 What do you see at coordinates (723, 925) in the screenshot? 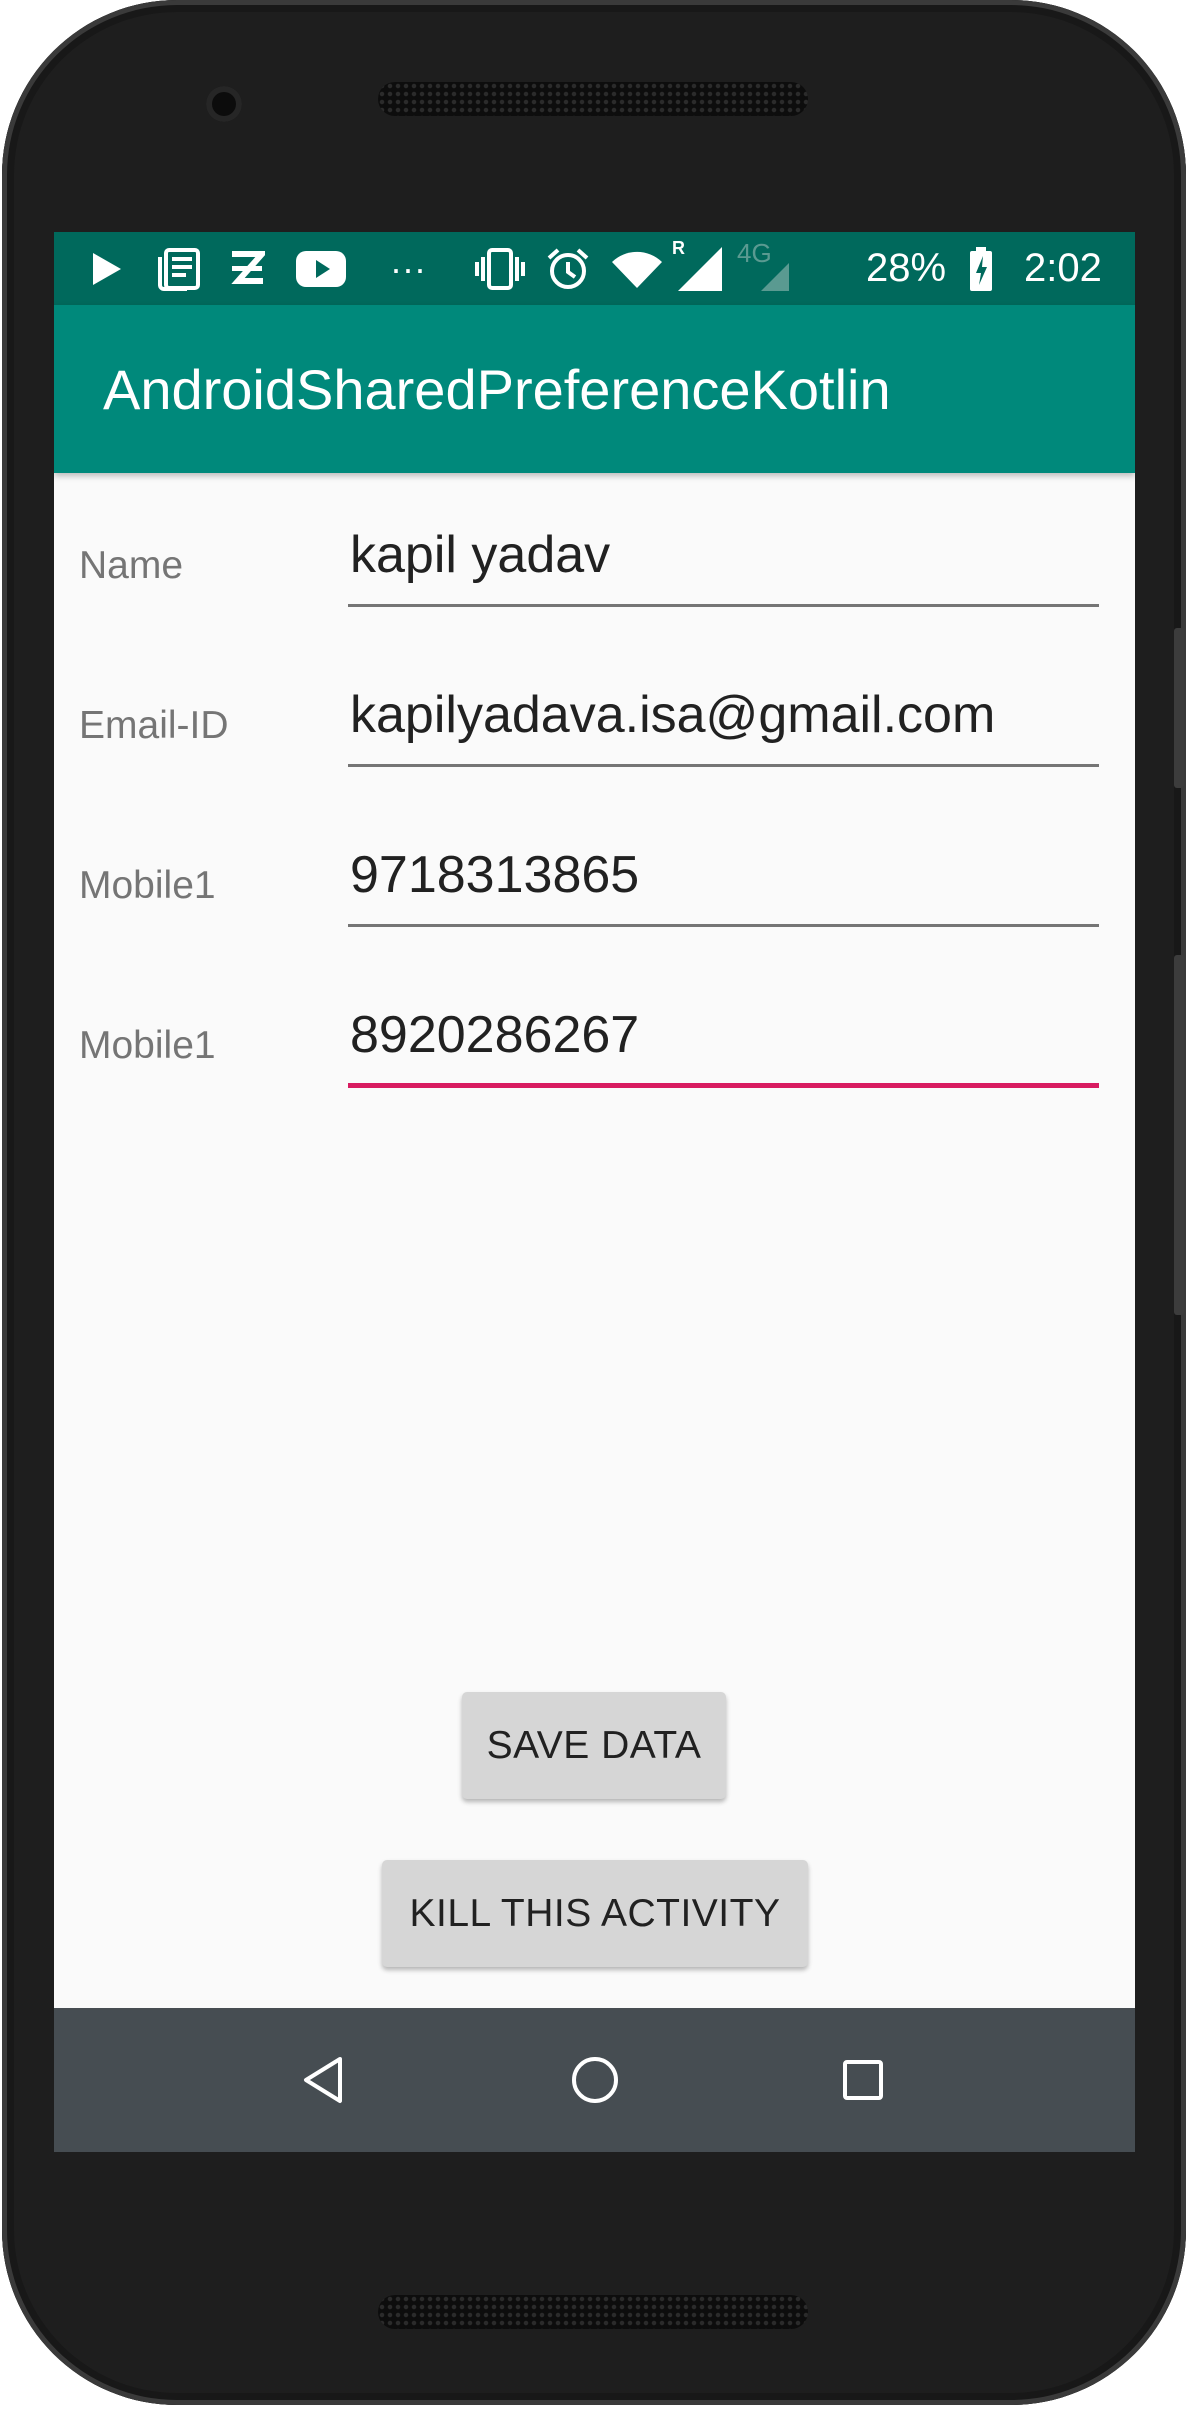
I see `mobile1-field-underline` at bounding box center [723, 925].